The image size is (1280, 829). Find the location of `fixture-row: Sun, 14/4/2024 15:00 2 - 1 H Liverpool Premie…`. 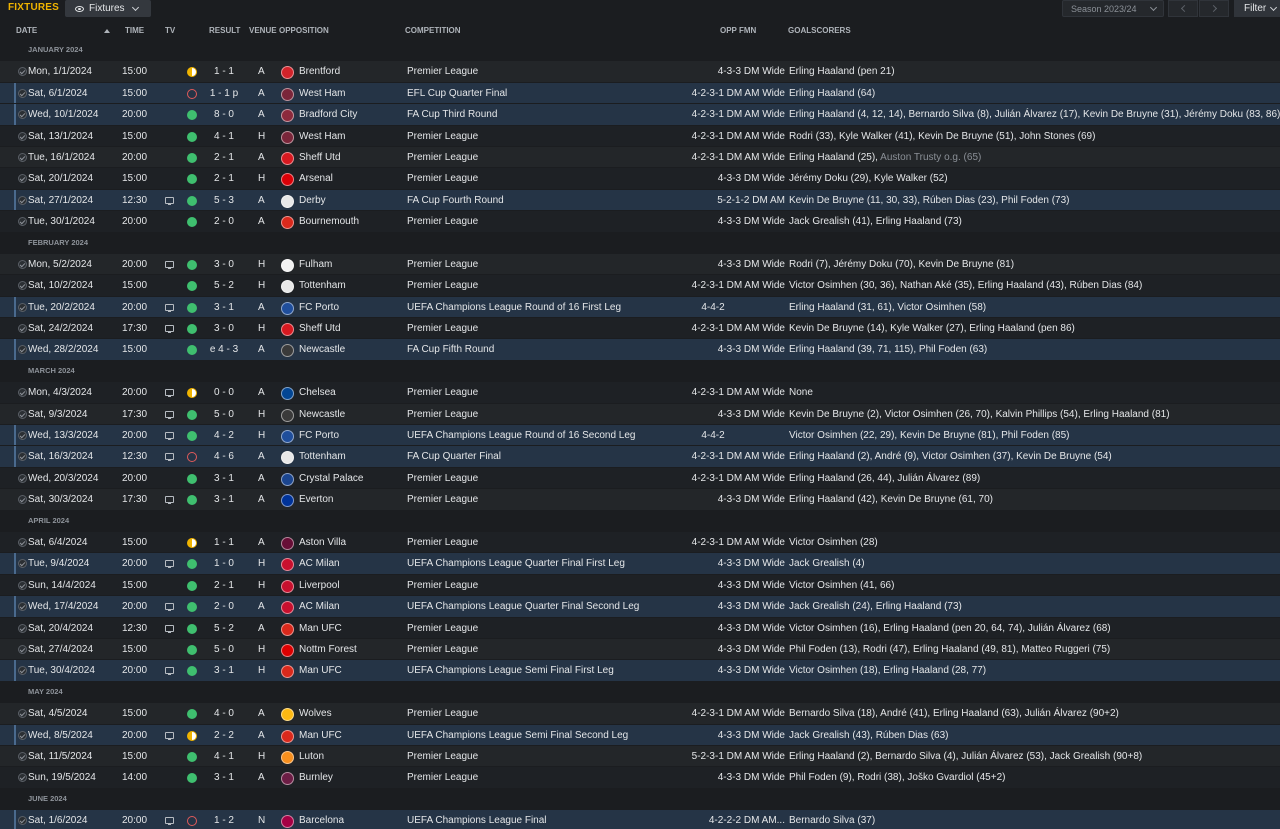

fixture-row: Sun, 14/4/2024 15:00 2 - 1 H Liverpool Premie… is located at coordinates (640, 584).